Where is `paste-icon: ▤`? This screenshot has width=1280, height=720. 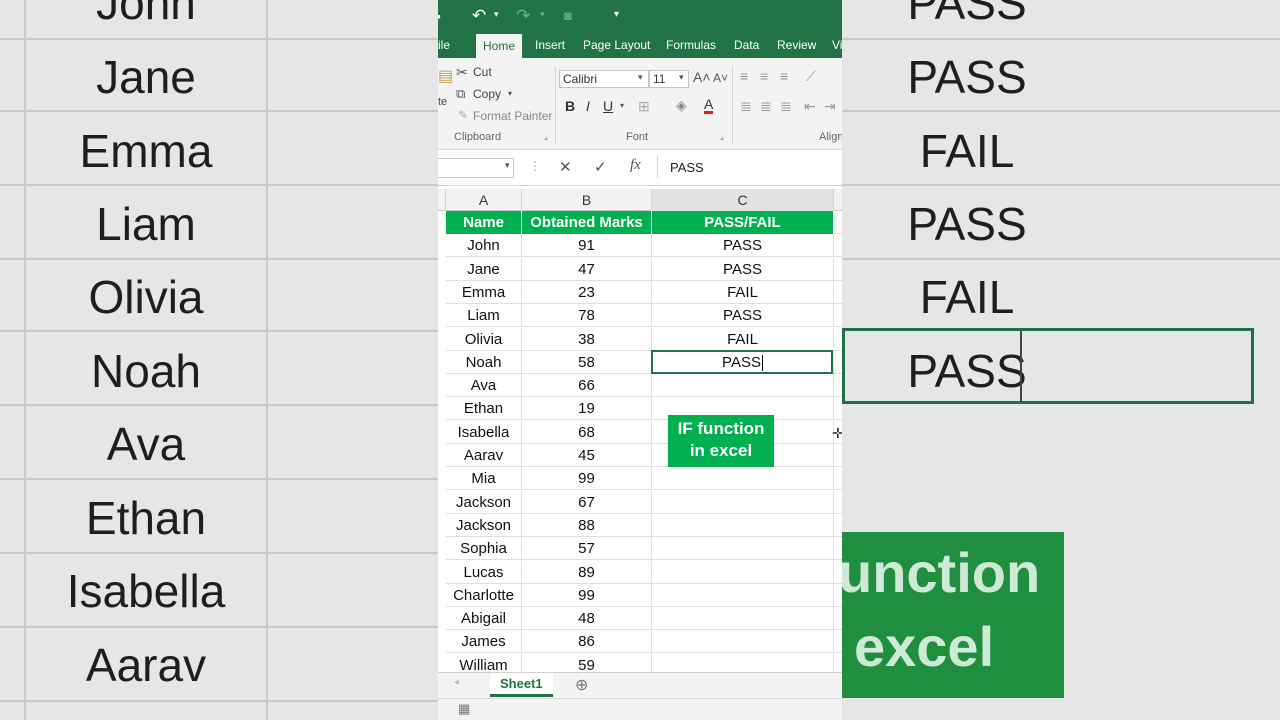
paste-icon: ▤ is located at coordinates (445, 76).